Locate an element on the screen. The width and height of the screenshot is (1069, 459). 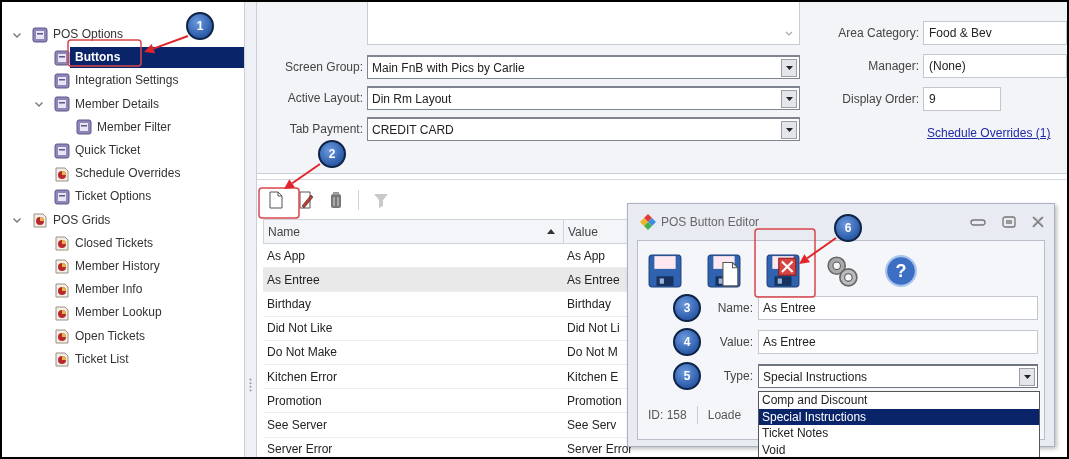
close-icon is located at coordinates (1038, 222).